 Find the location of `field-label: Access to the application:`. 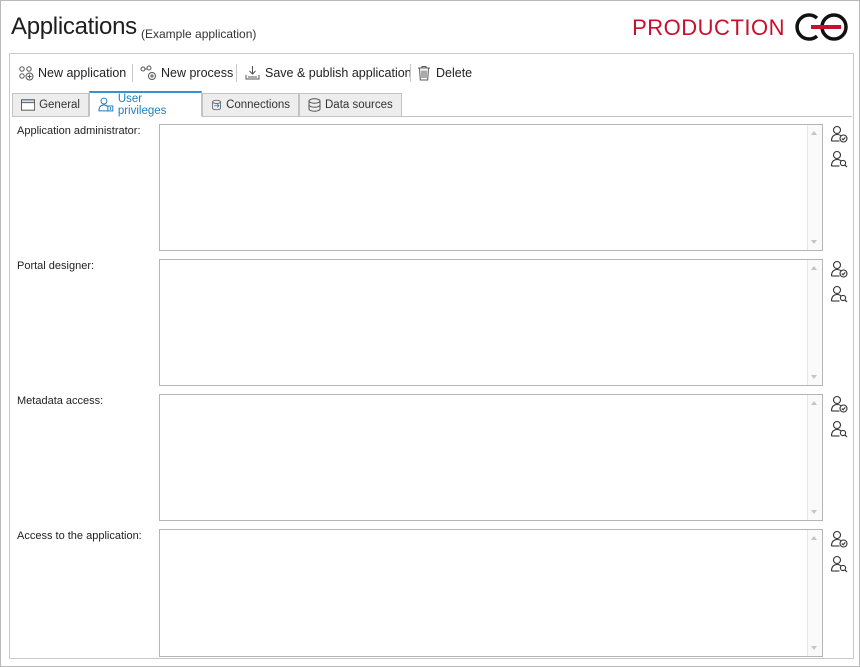

field-label: Access to the application: is located at coordinates (79, 536).